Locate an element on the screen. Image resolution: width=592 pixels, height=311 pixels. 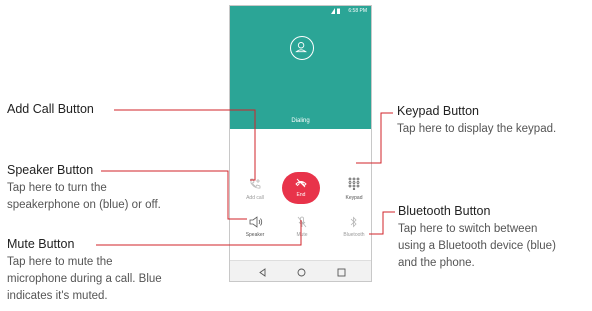
speaker-callout-line-2: speakerphone on (blue) or off. is located at coordinates (84, 205).